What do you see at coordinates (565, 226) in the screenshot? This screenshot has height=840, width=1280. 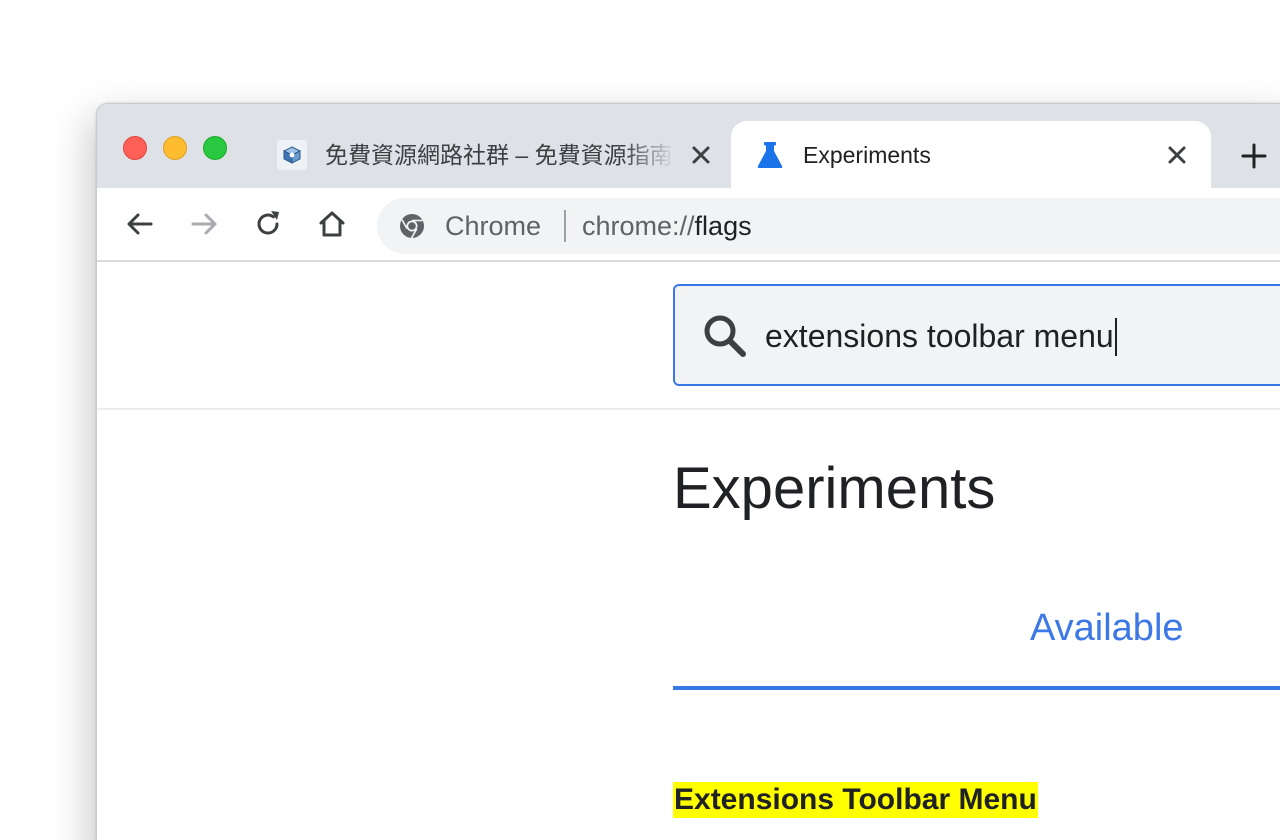 I see `omnibox-divider` at bounding box center [565, 226].